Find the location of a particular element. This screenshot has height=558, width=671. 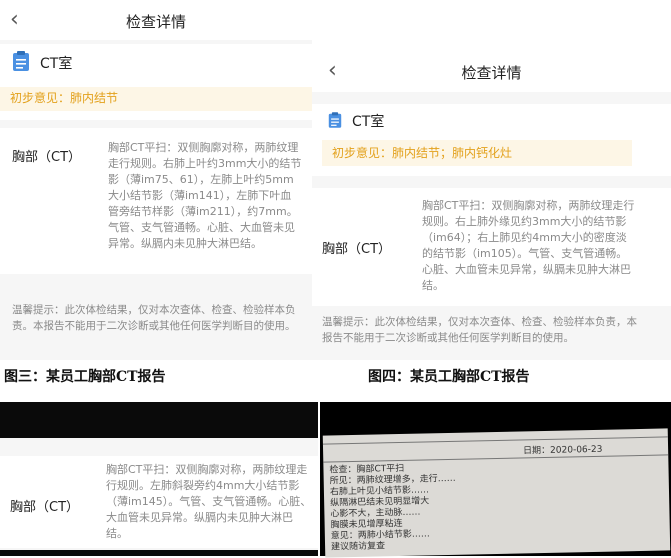

room-card: CT室 初步意见：肺内结节；肺内钙化灶 is located at coordinates (491, 140).